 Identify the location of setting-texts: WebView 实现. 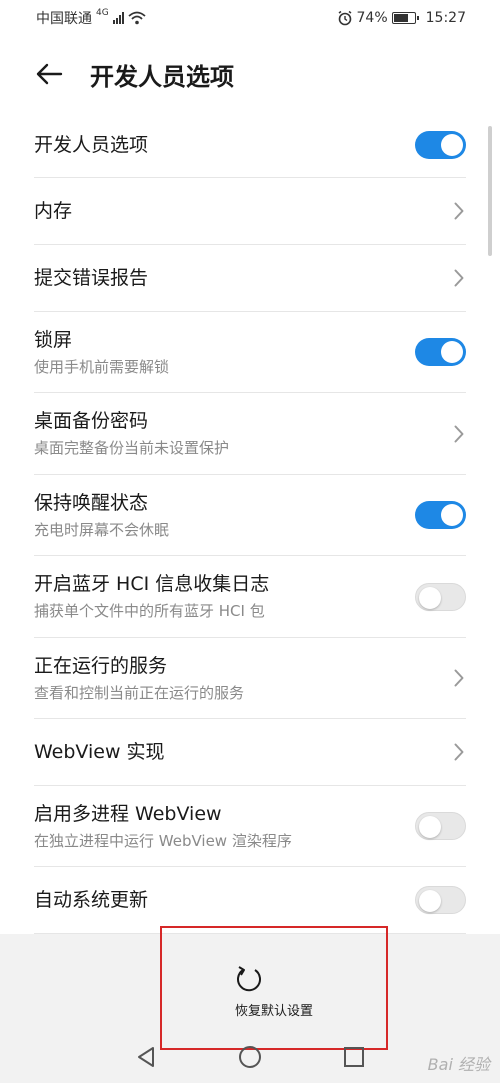
(99, 752).